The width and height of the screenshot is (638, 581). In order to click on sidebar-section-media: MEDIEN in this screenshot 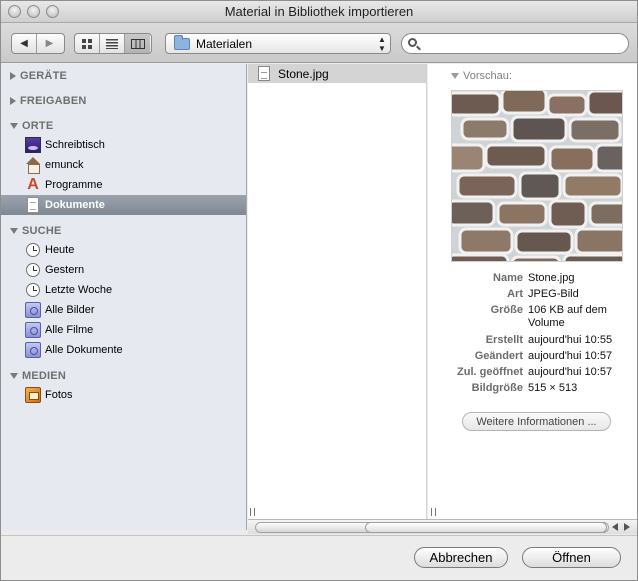, I will do `click(38, 376)`.